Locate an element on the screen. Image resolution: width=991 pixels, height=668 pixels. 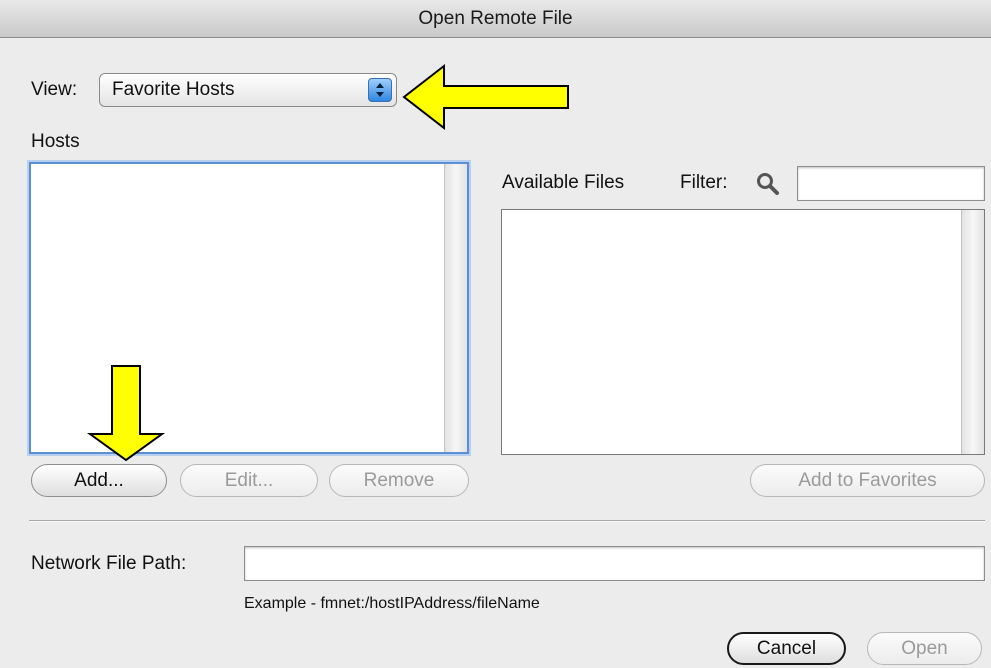
filter-label: Filter: is located at coordinates (704, 182).